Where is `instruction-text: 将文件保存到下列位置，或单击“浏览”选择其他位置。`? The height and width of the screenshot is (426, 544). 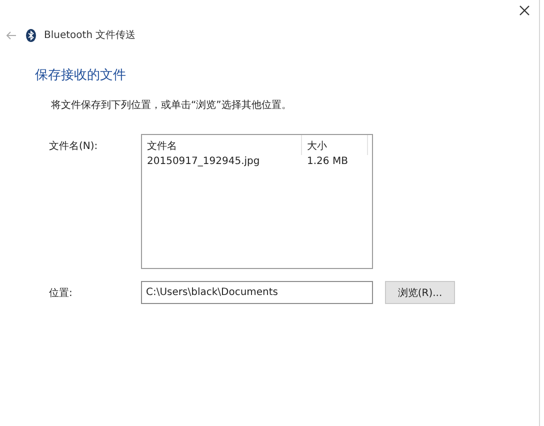 instruction-text: 将文件保存到下列位置，或单击“浏览”选择其他位置。 is located at coordinates (171, 105).